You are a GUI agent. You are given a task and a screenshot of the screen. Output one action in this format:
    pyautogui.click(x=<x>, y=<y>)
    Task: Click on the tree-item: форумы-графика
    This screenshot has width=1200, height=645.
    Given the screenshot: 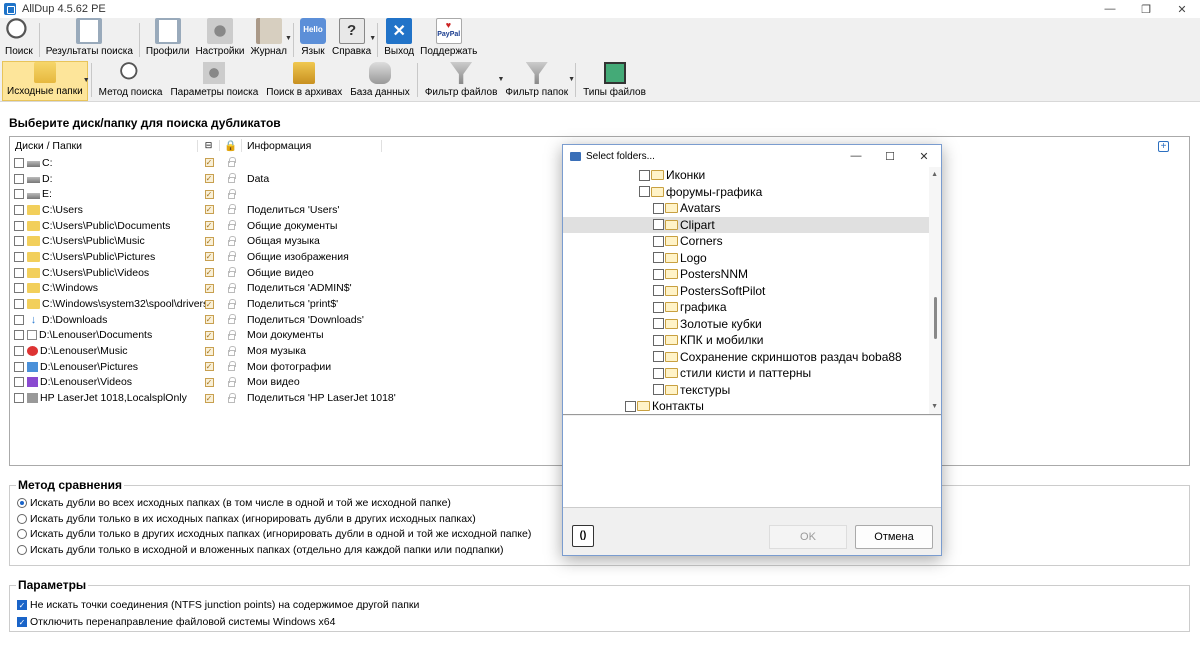 What is the action you would take?
    pyautogui.click(x=752, y=192)
    